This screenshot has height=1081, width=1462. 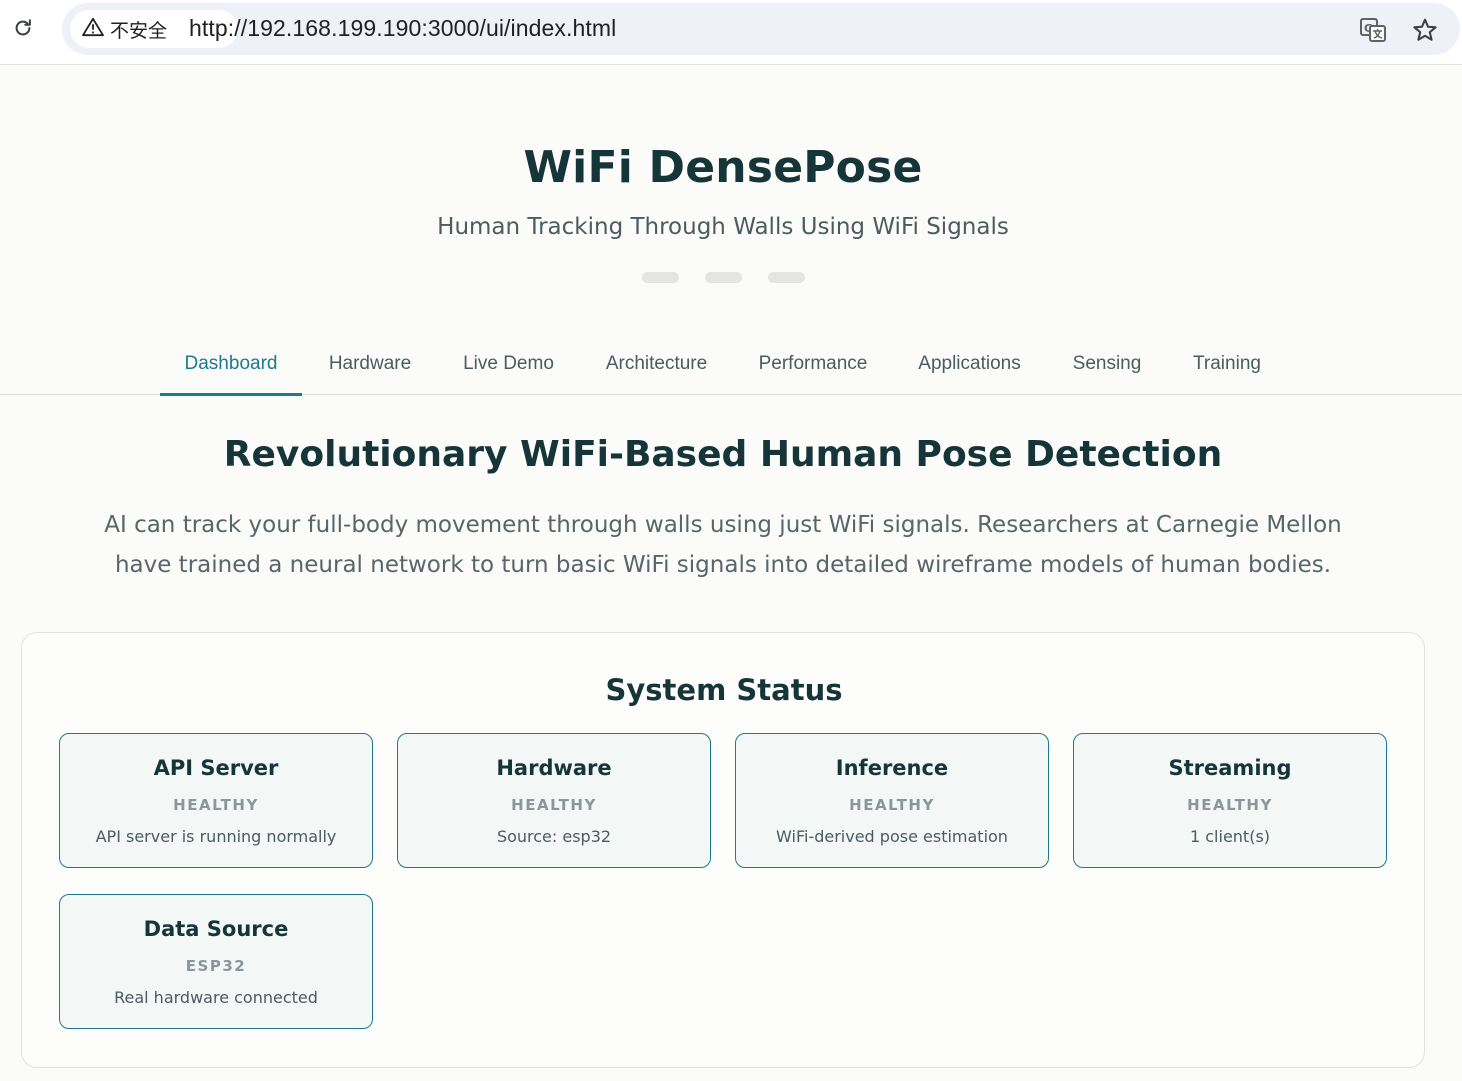 I want to click on status-card-title: Inference, so click(x=892, y=768).